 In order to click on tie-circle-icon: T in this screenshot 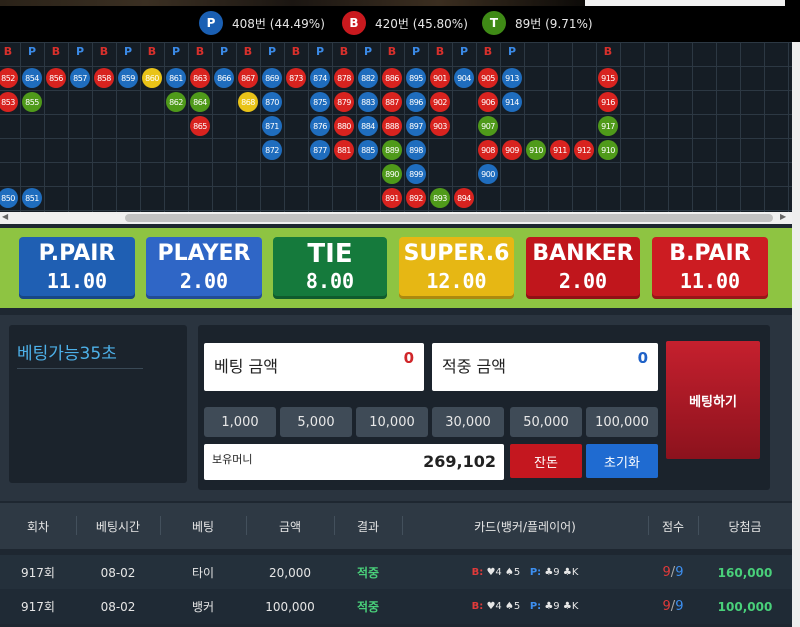, I will do `click(494, 23)`.